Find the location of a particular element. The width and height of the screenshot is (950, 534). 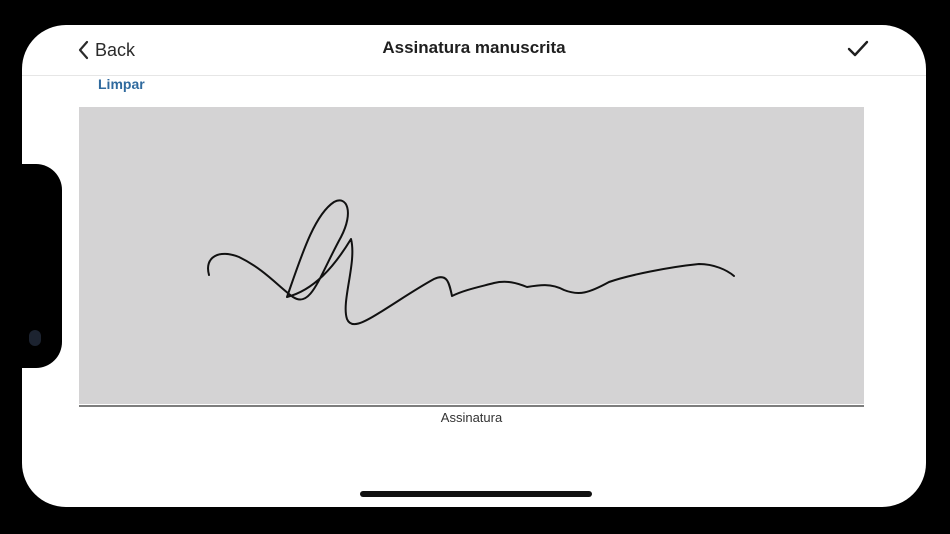

done-button is located at coordinates (858, 49).